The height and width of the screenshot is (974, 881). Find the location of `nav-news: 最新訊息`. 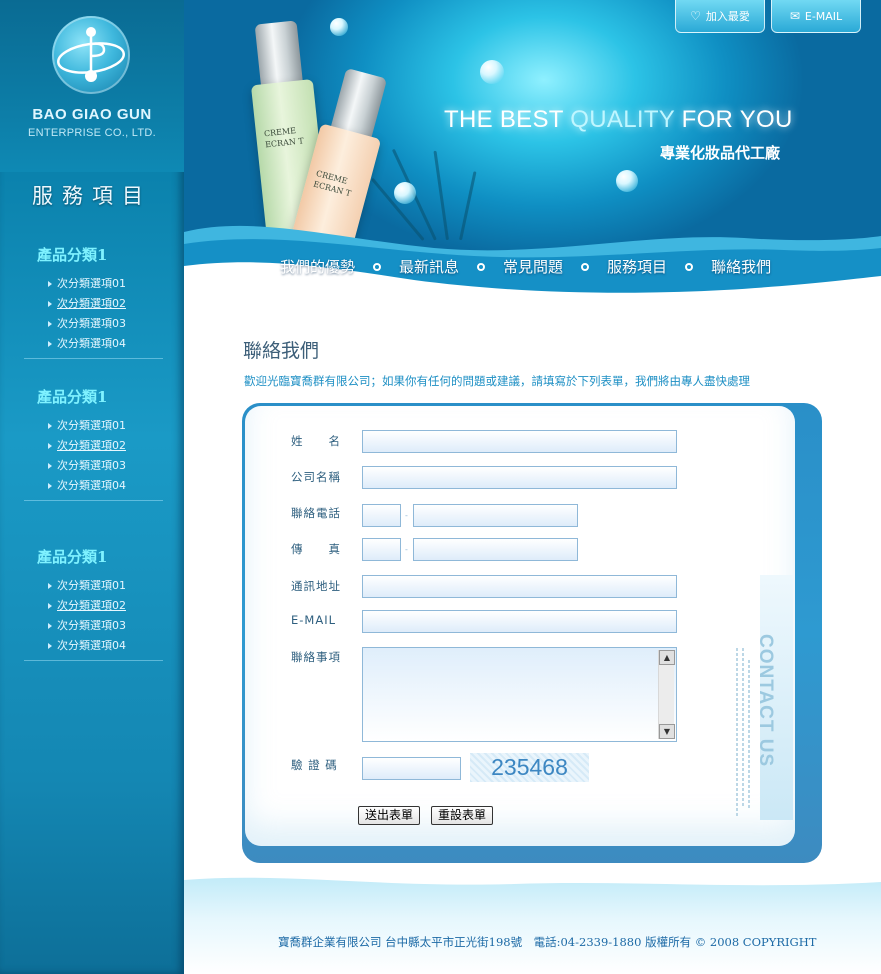

nav-news: 最新訊息 is located at coordinates (429, 266).